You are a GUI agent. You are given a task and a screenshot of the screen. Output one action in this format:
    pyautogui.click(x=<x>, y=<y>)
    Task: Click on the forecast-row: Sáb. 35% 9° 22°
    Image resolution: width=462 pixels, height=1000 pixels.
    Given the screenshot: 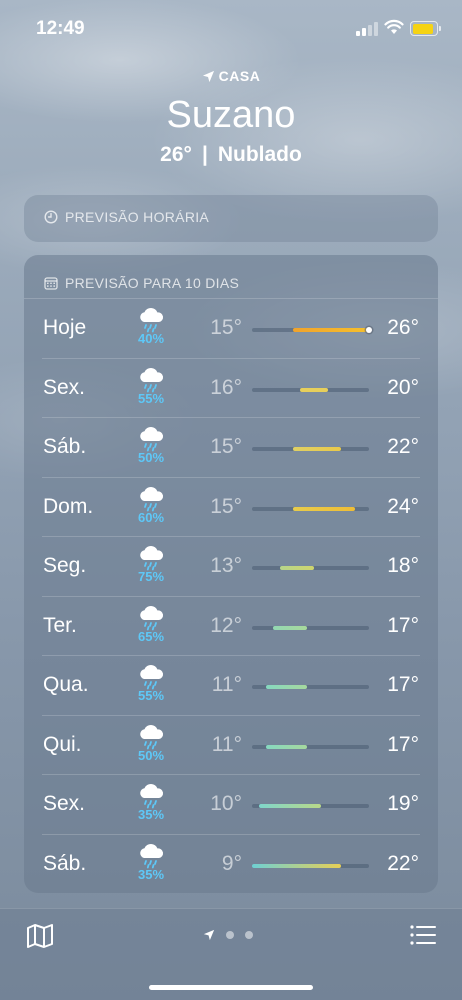 What is the action you would take?
    pyautogui.click(x=231, y=865)
    